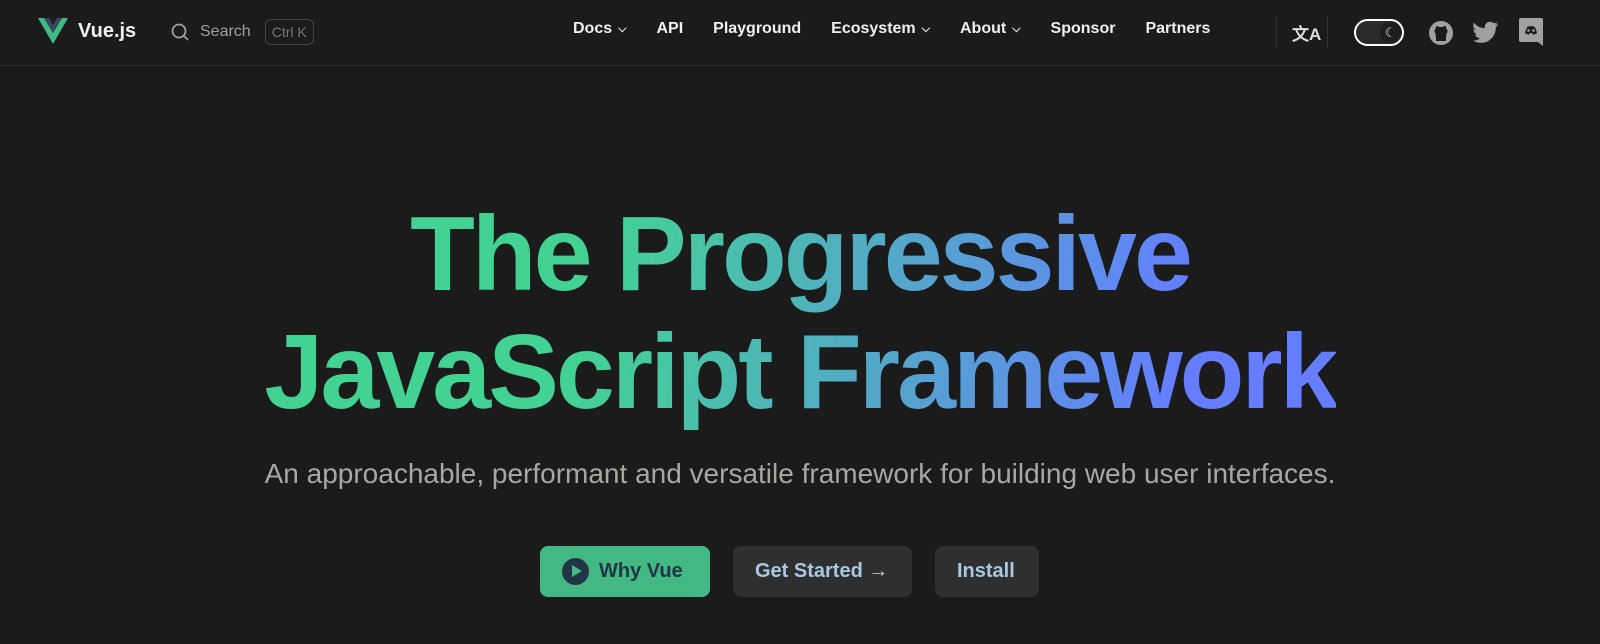  I want to click on search-button: Search Ctrl K, so click(242, 32).